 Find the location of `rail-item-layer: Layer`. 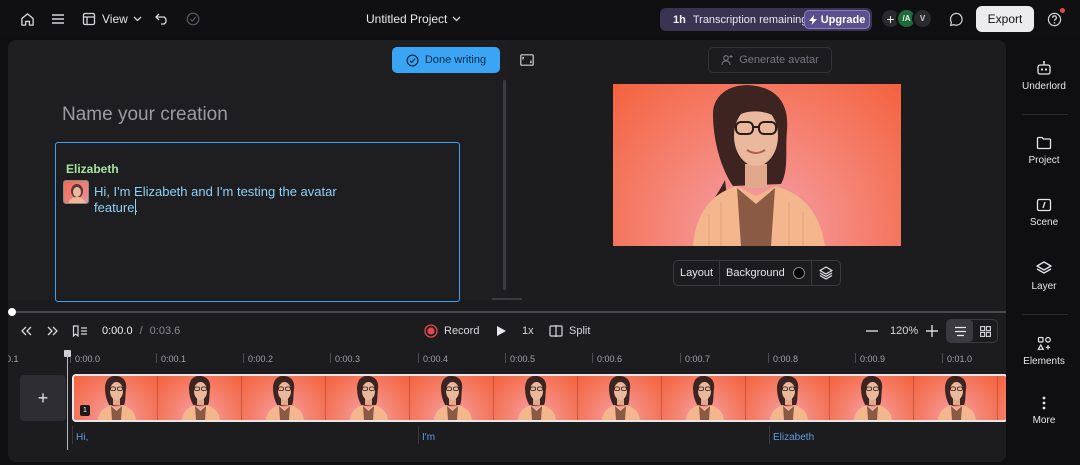

rail-item-layer: Layer is located at coordinates (1044, 276).